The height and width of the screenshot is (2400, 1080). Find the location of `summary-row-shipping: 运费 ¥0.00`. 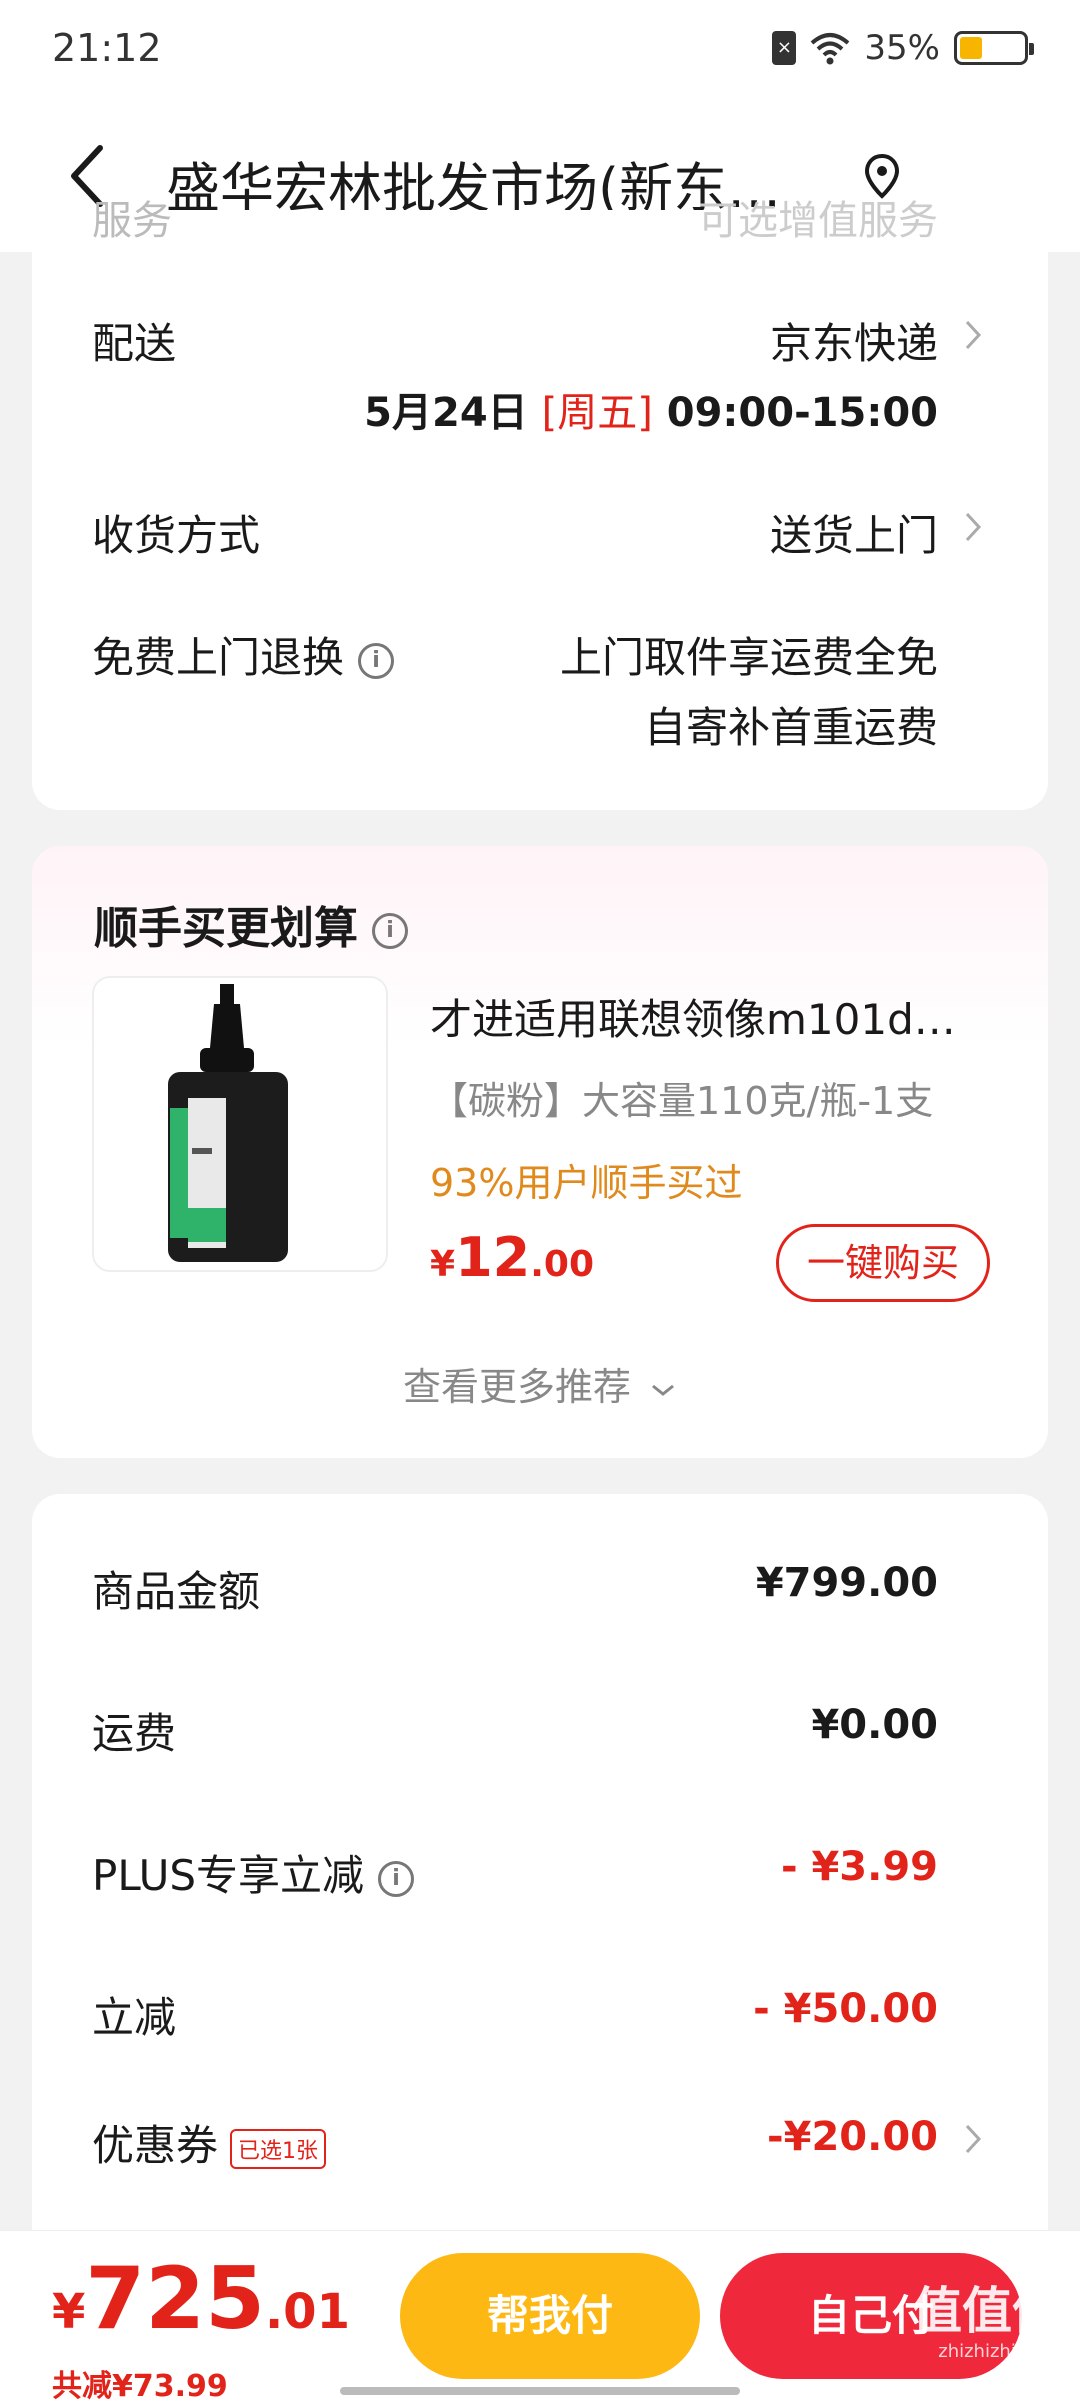

summary-row-shipping: 运费 ¥0.00 is located at coordinates (540, 1730).